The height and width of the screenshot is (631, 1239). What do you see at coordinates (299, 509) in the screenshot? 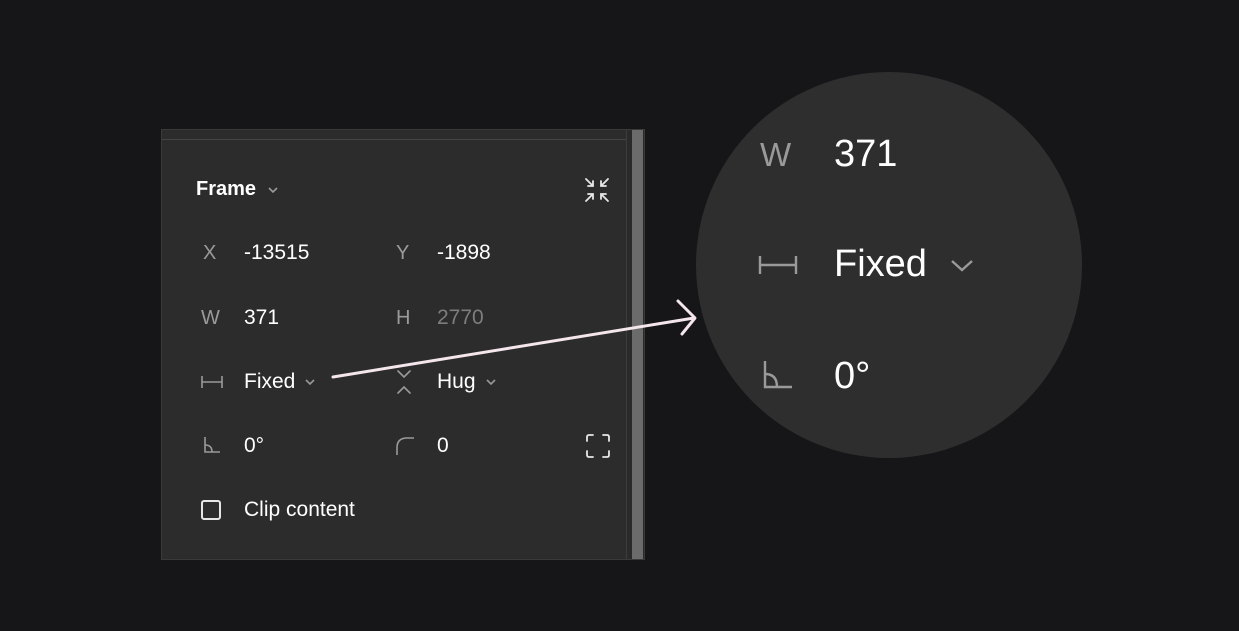
I see `clip-content-label: Clip content` at bounding box center [299, 509].